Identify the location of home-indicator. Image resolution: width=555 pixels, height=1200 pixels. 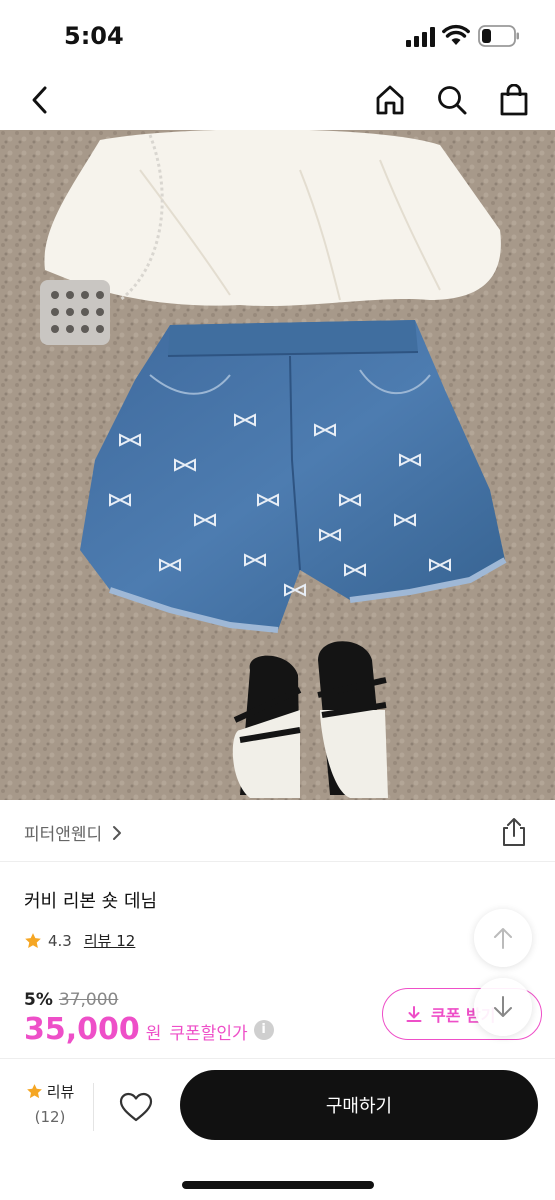
(278, 1185).